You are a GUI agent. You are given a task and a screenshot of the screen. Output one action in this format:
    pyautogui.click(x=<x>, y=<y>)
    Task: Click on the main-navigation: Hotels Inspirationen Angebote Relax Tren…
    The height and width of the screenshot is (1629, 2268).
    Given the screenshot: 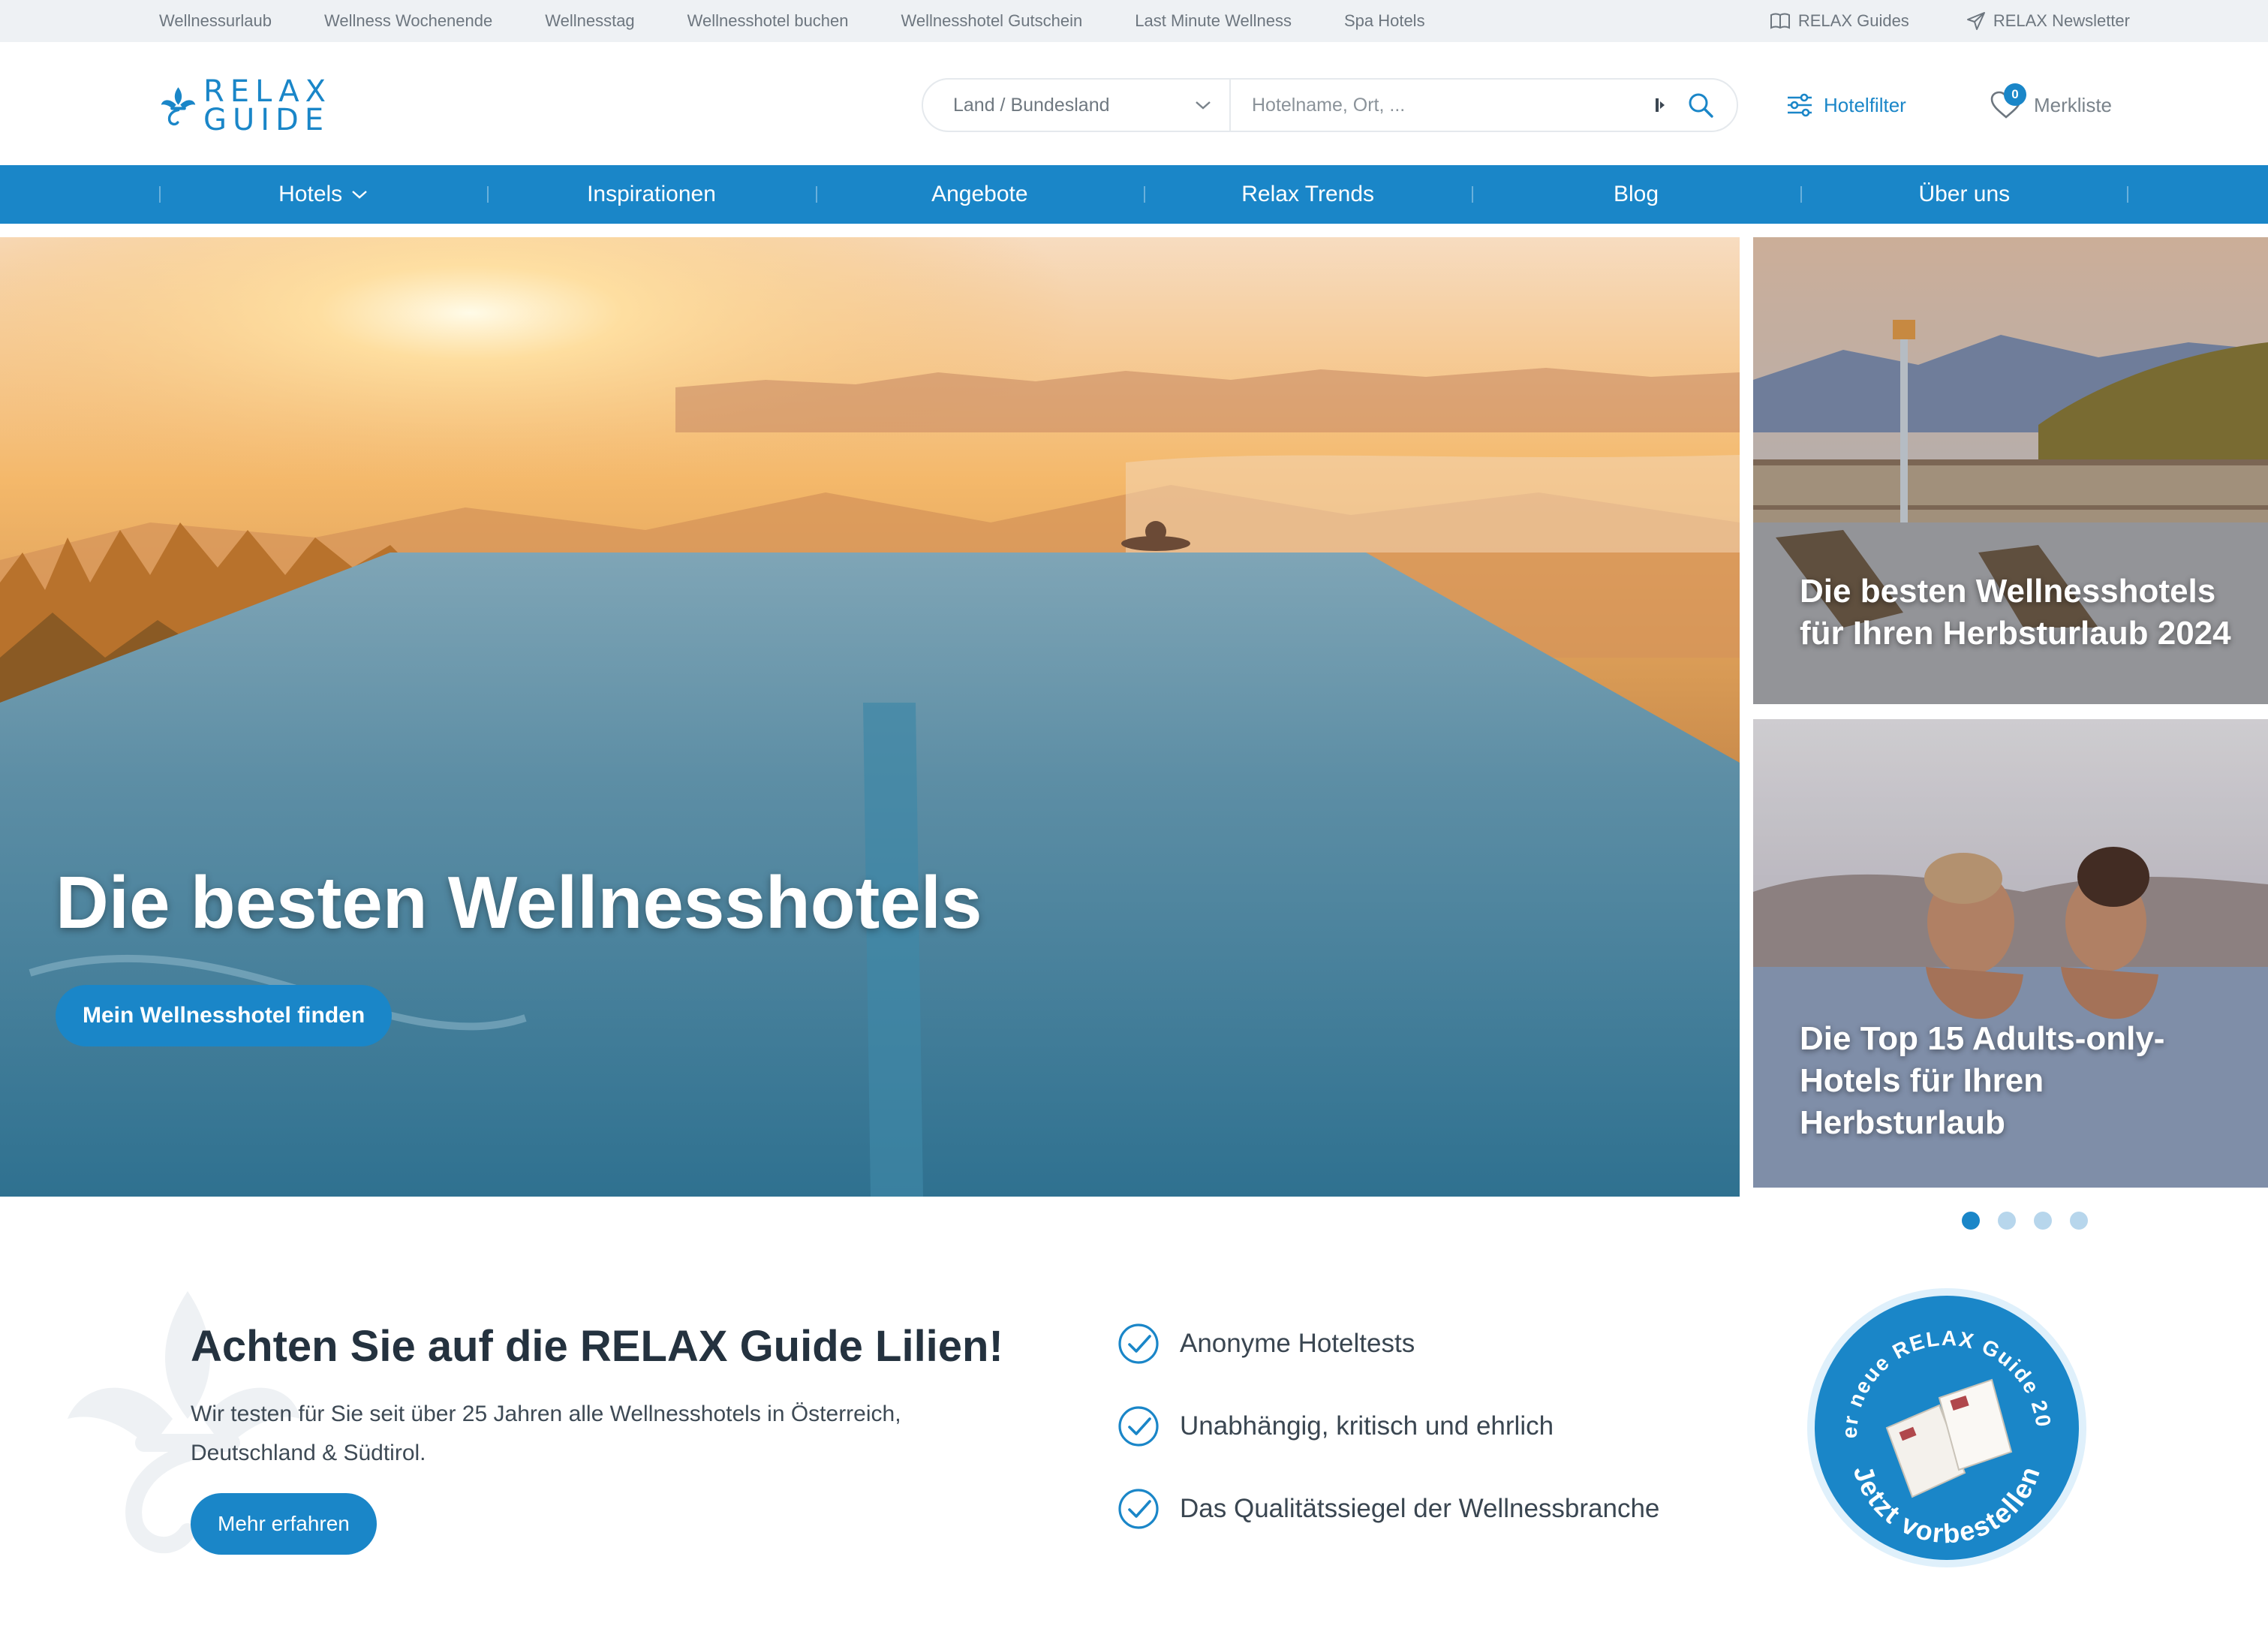 What is the action you would take?
    pyautogui.click(x=1134, y=194)
    